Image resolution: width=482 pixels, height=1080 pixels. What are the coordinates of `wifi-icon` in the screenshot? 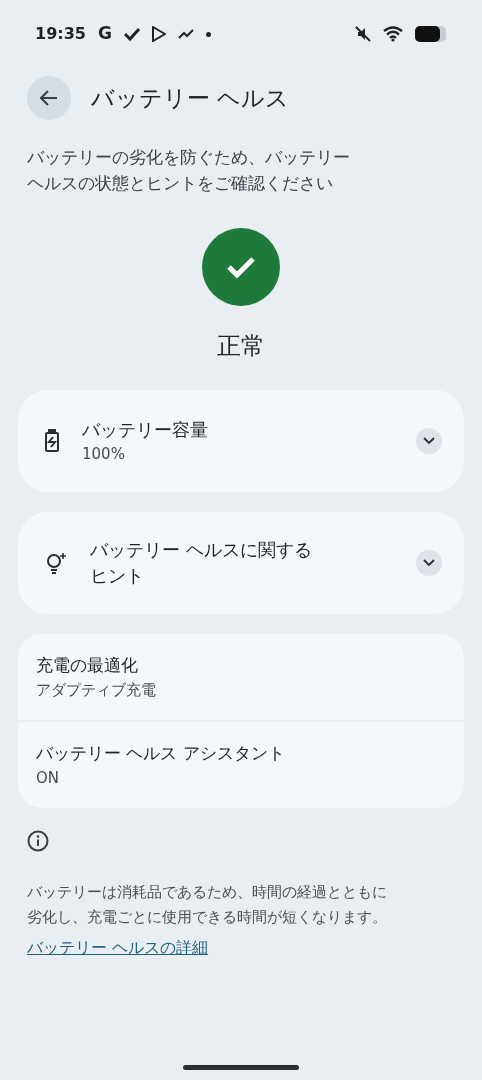 It's located at (393, 34).